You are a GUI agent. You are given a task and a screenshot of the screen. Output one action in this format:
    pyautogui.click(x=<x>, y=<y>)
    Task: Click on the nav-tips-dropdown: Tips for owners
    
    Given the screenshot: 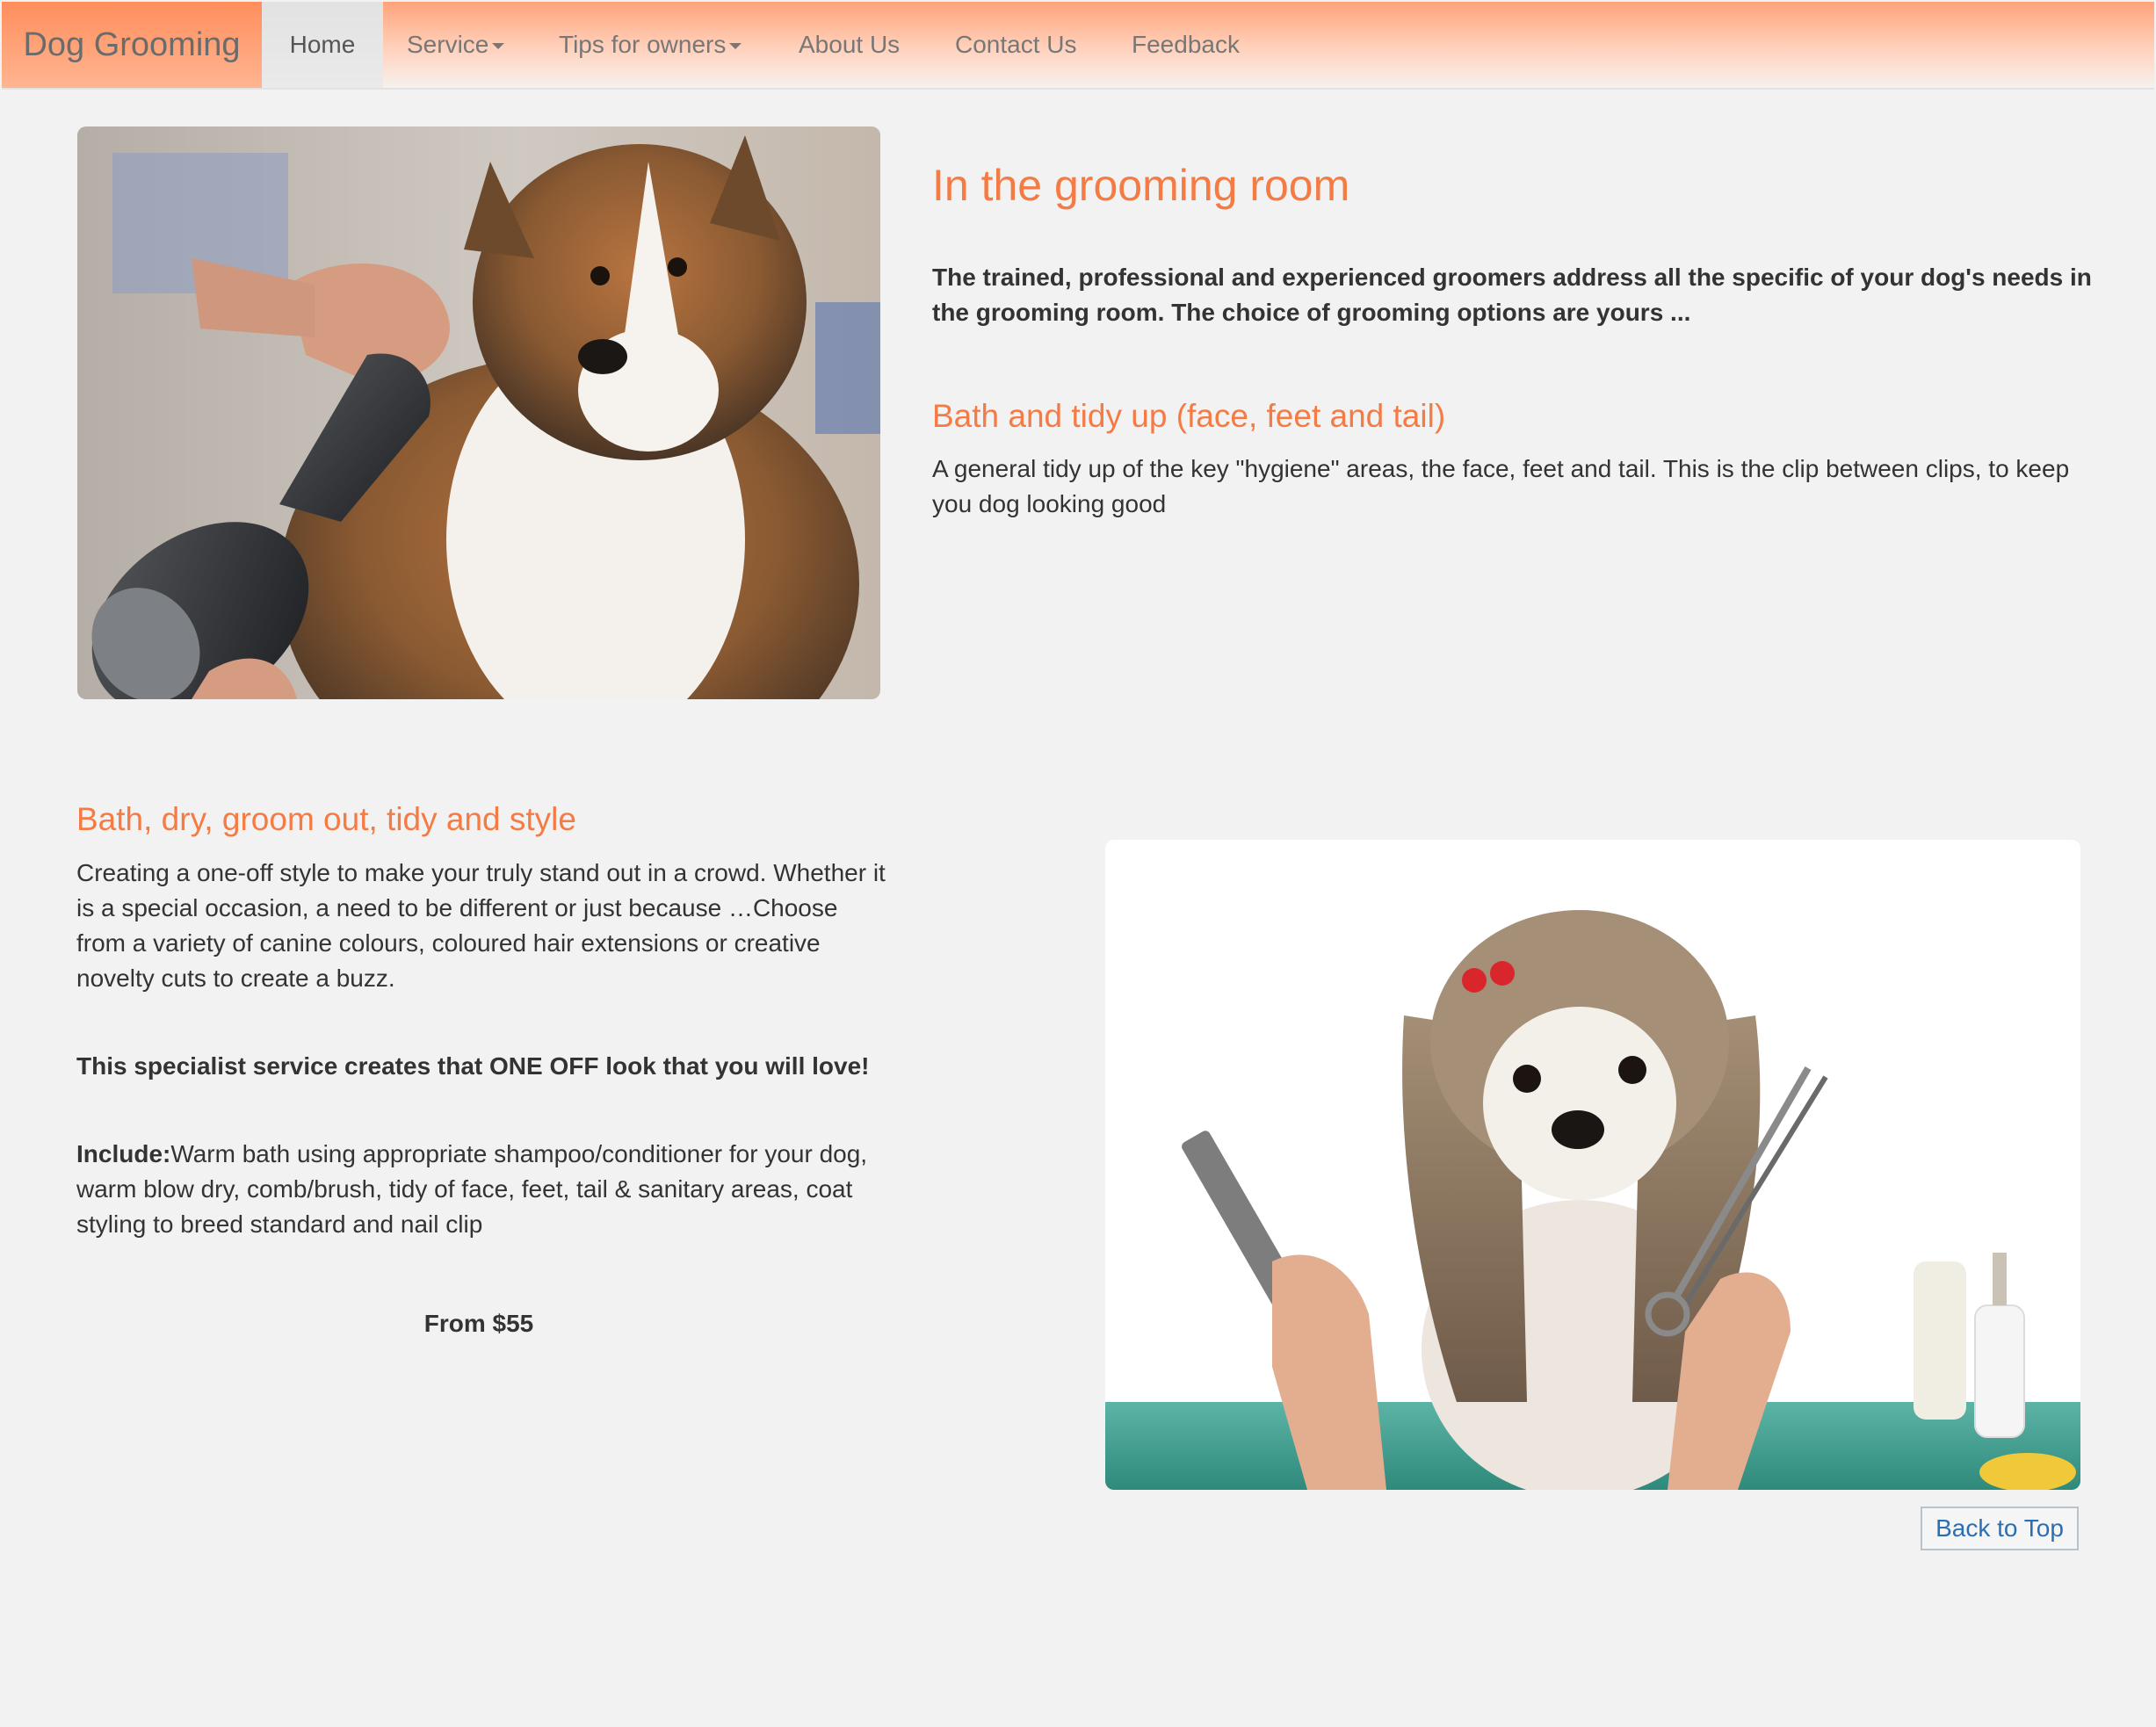 What is the action you would take?
    pyautogui.click(x=651, y=45)
    